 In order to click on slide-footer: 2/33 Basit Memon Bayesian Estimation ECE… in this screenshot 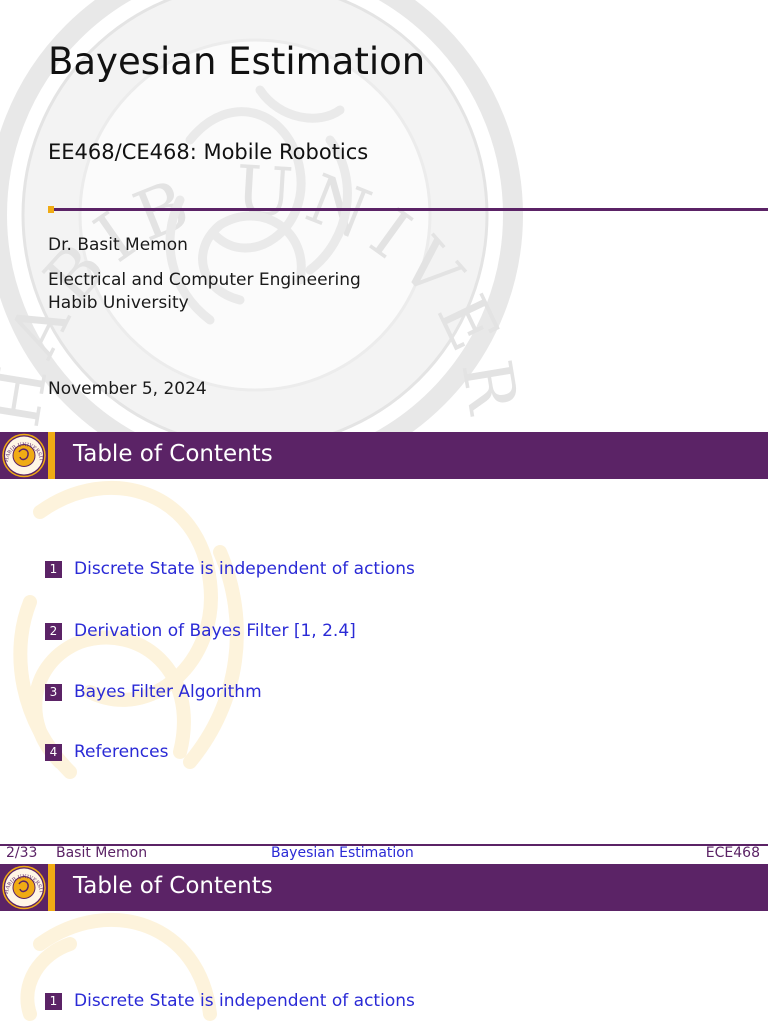, I will do `click(384, 854)`.